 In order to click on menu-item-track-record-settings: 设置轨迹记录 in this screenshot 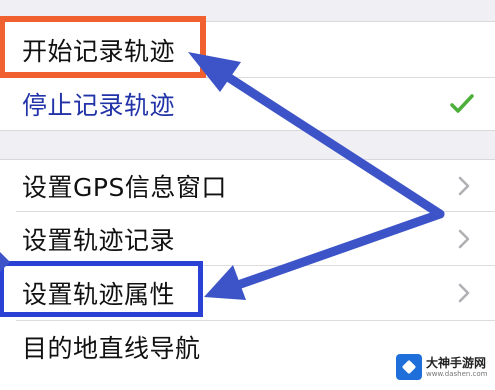, I will do `click(247, 238)`.